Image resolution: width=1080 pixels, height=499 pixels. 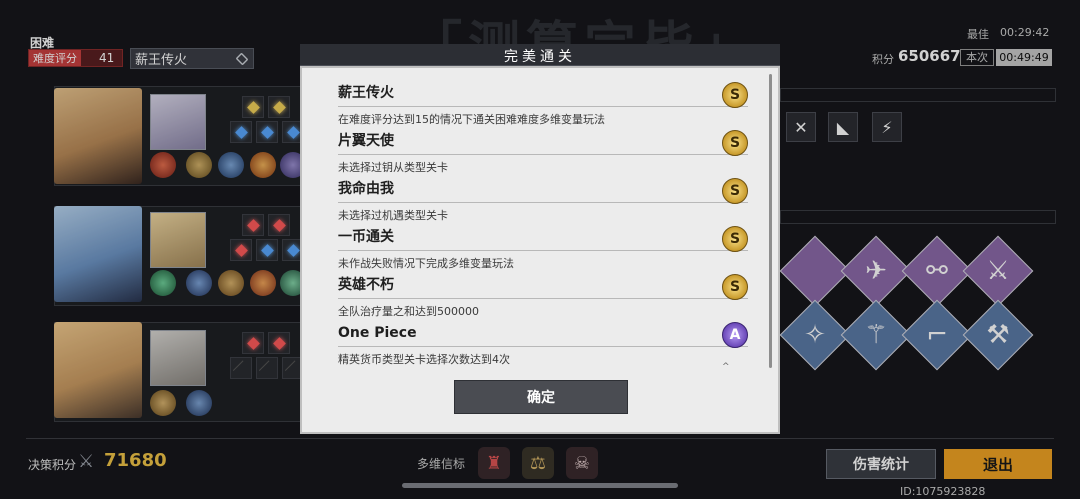 I want to click on scroll-more-icon: ^, so click(x=726, y=367).